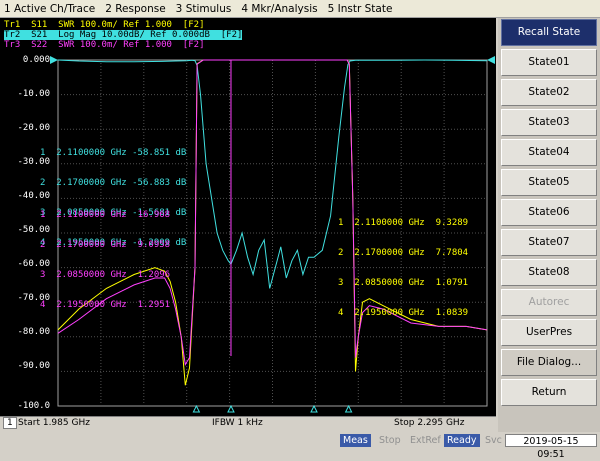  What do you see at coordinates (549, 302) in the screenshot?
I see `softkey-autorec: Autorec` at bounding box center [549, 302].